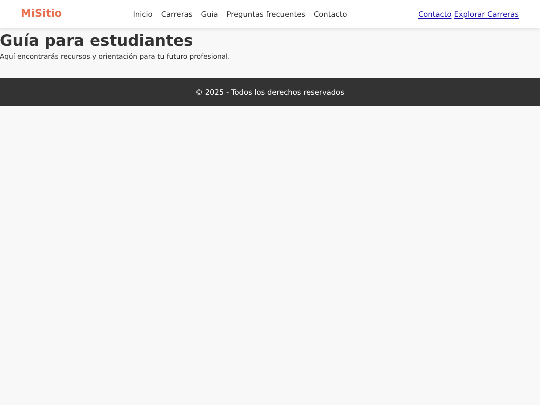  I want to click on page-title: Guía para estudiantes, so click(97, 41).